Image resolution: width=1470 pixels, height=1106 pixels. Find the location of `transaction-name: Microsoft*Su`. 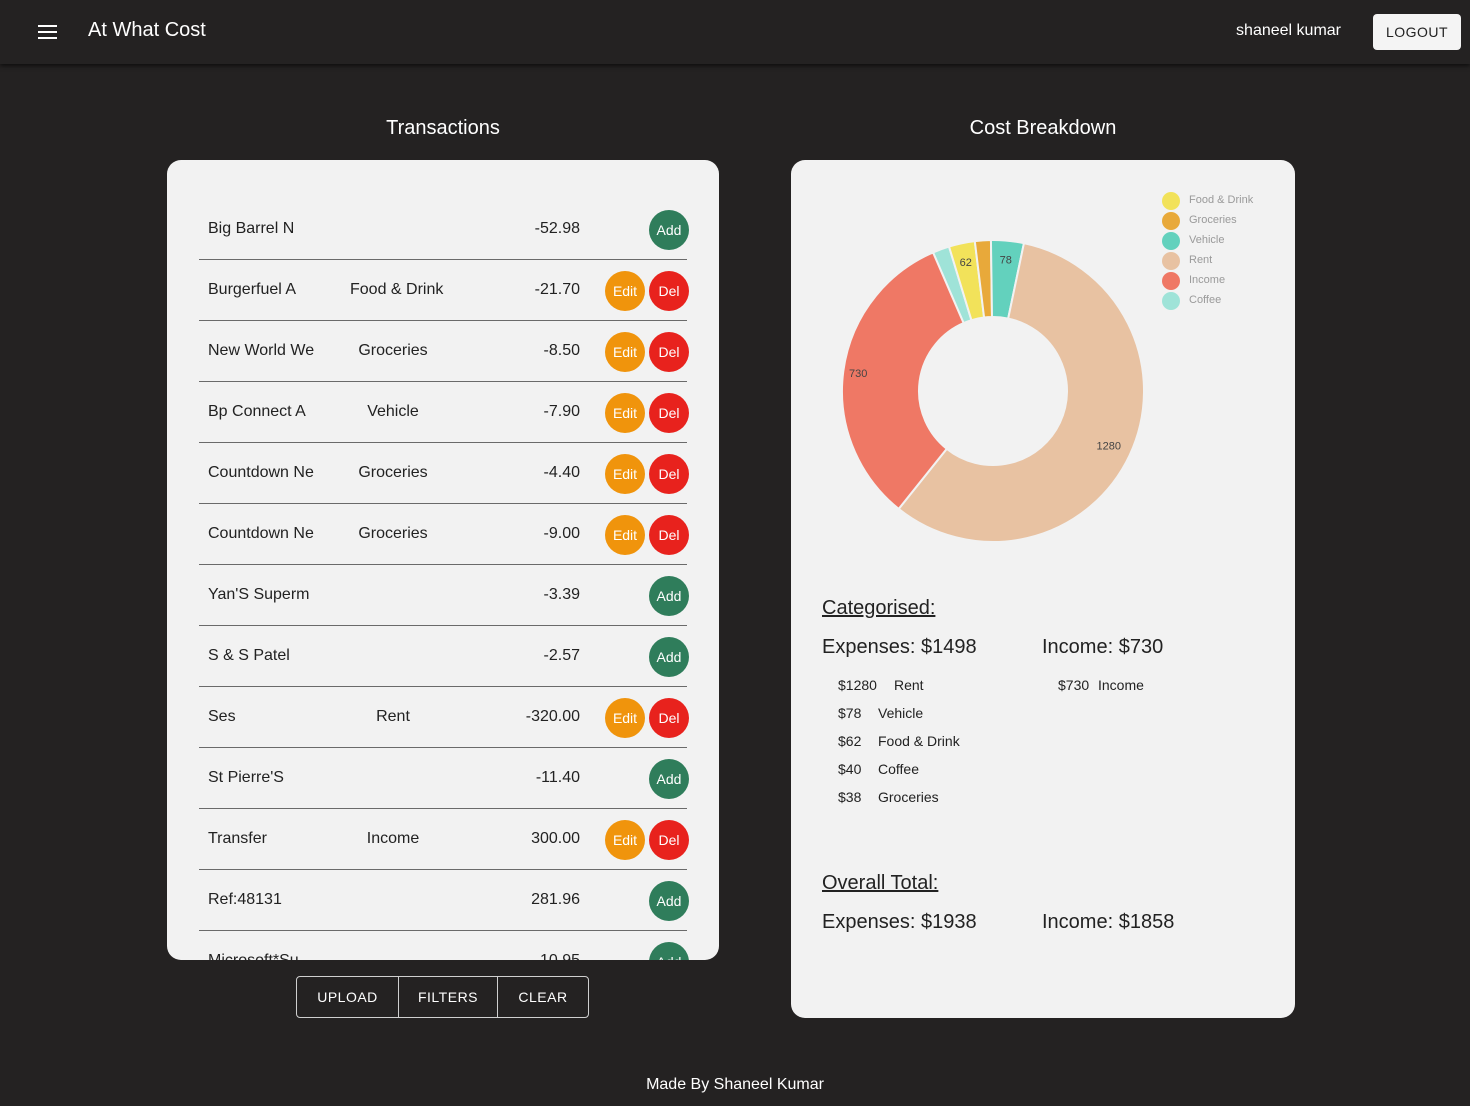

transaction-name: Microsoft*Su is located at coordinates (253, 956).